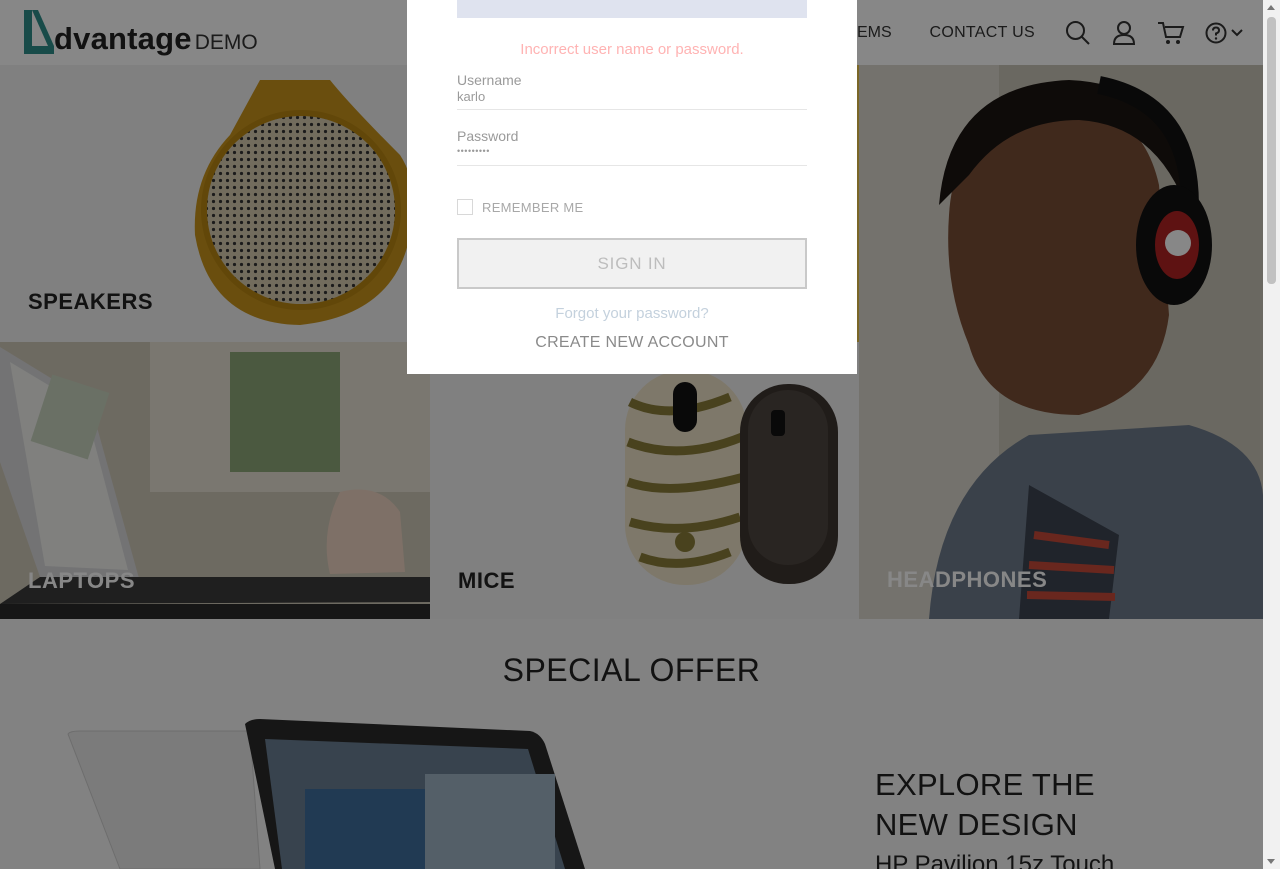 The height and width of the screenshot is (869, 1280). I want to click on password-label: Password, so click(488, 136).